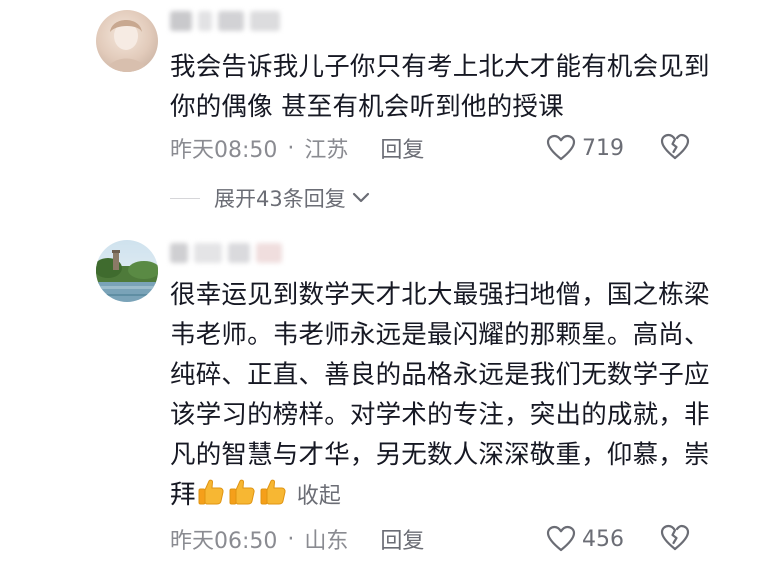 This screenshot has width=783, height=562. What do you see at coordinates (224, 541) in the screenshot?
I see `comment-time: 昨天06:50` at bounding box center [224, 541].